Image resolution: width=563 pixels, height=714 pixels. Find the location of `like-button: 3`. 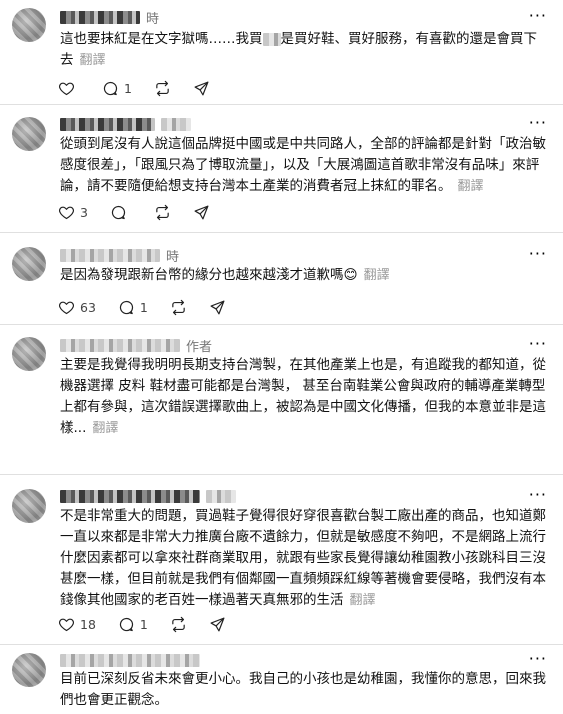

like-button: 3 is located at coordinates (73, 212).